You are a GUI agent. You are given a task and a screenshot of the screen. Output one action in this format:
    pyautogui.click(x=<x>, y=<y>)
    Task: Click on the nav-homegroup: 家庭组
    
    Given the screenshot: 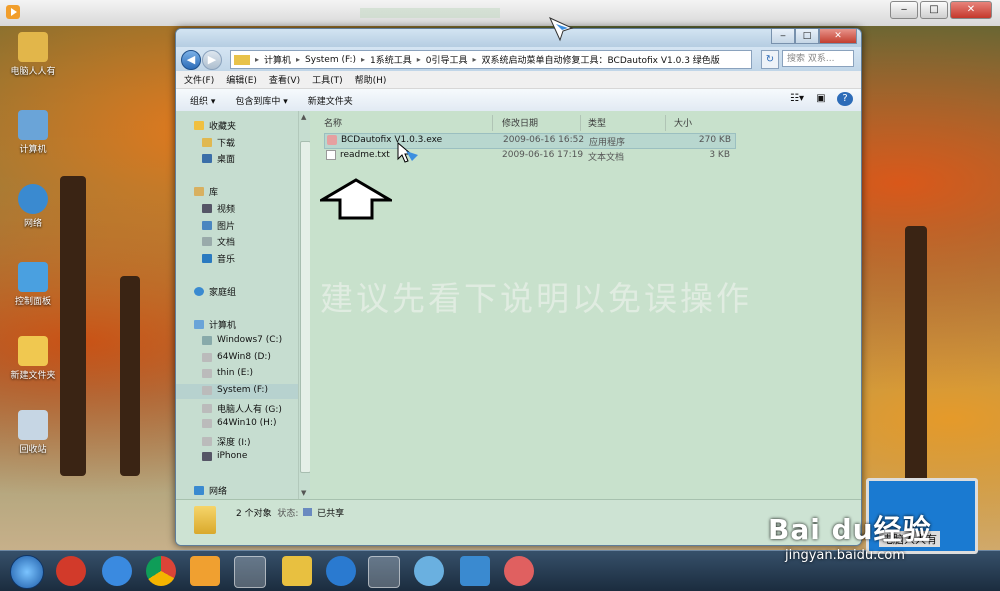 What is the action you would take?
    pyautogui.click(x=215, y=291)
    